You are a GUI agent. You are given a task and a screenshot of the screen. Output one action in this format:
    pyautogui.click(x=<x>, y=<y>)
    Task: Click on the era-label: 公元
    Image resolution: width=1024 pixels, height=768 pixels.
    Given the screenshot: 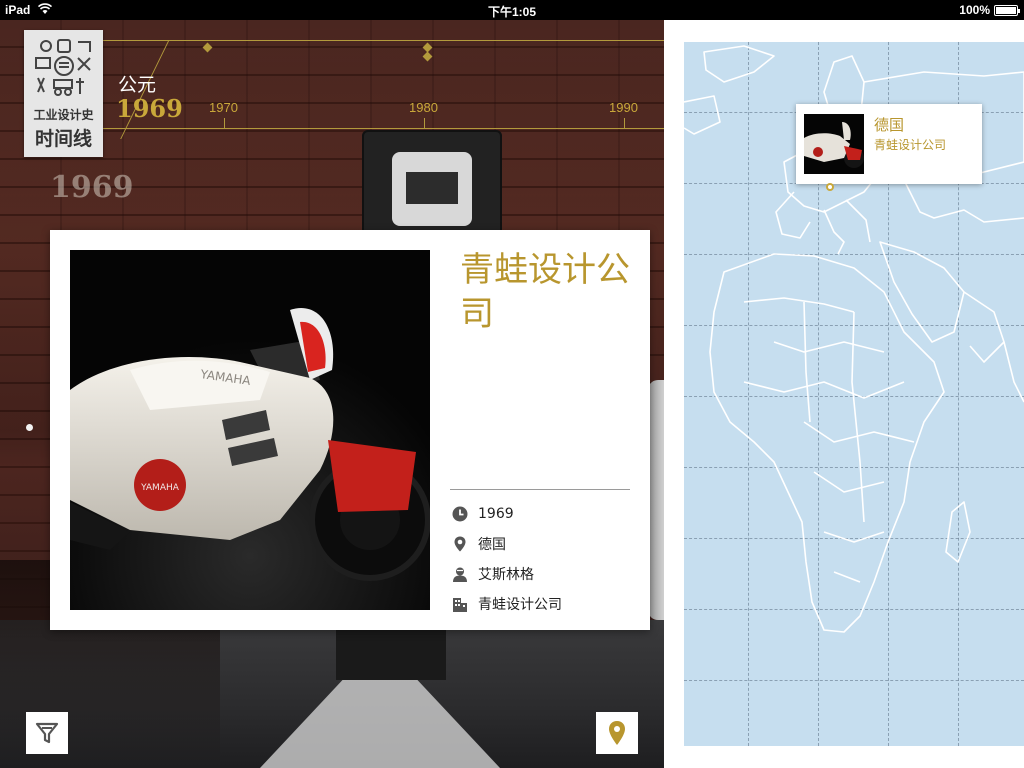 What is the action you would take?
    pyautogui.click(x=137, y=85)
    